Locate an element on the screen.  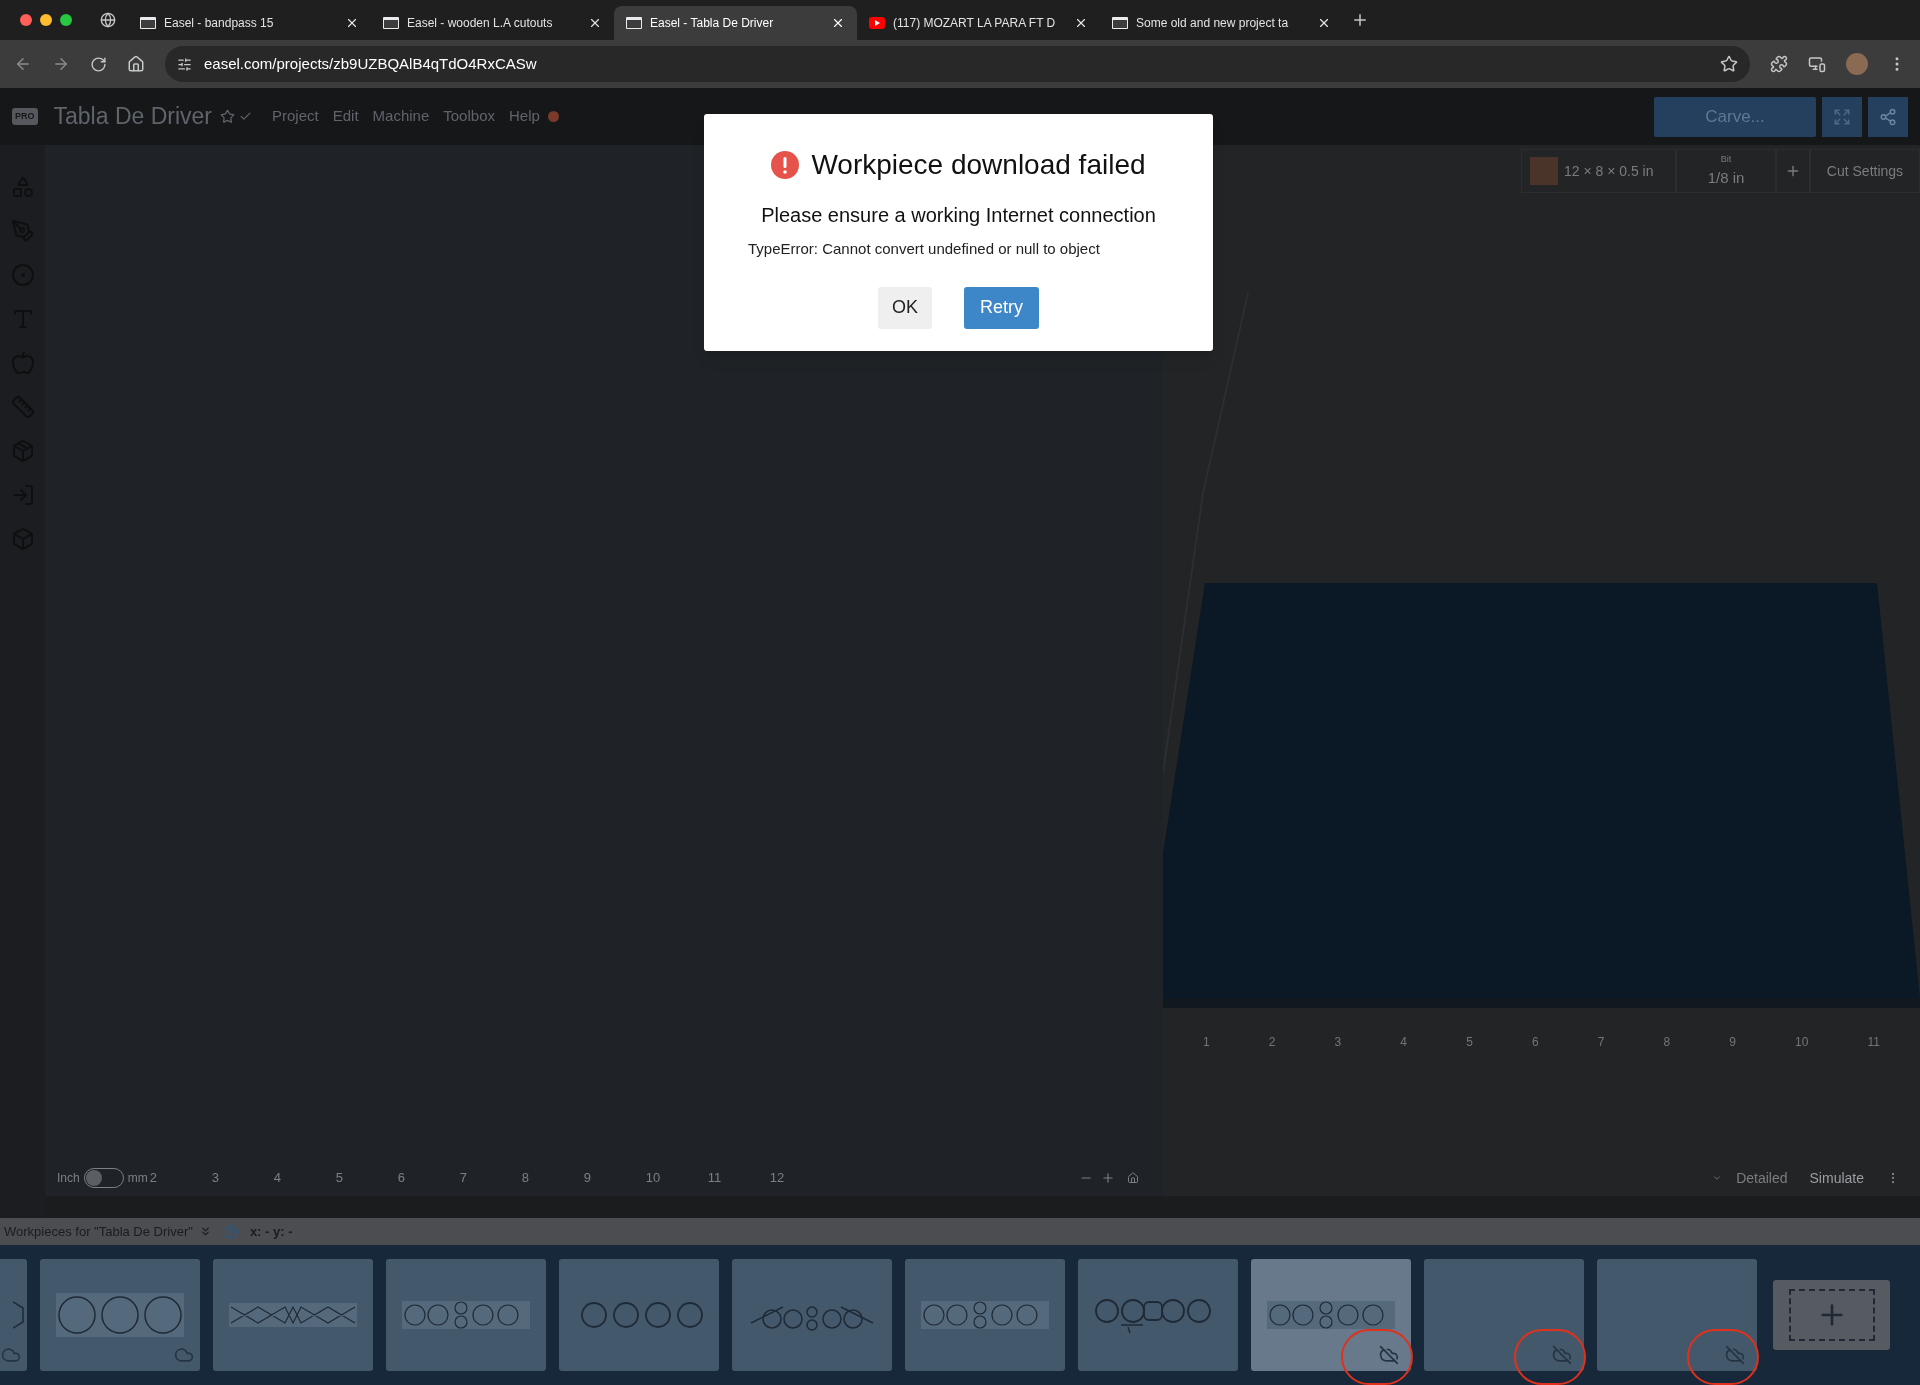
avatar is located at coordinates (1857, 64).